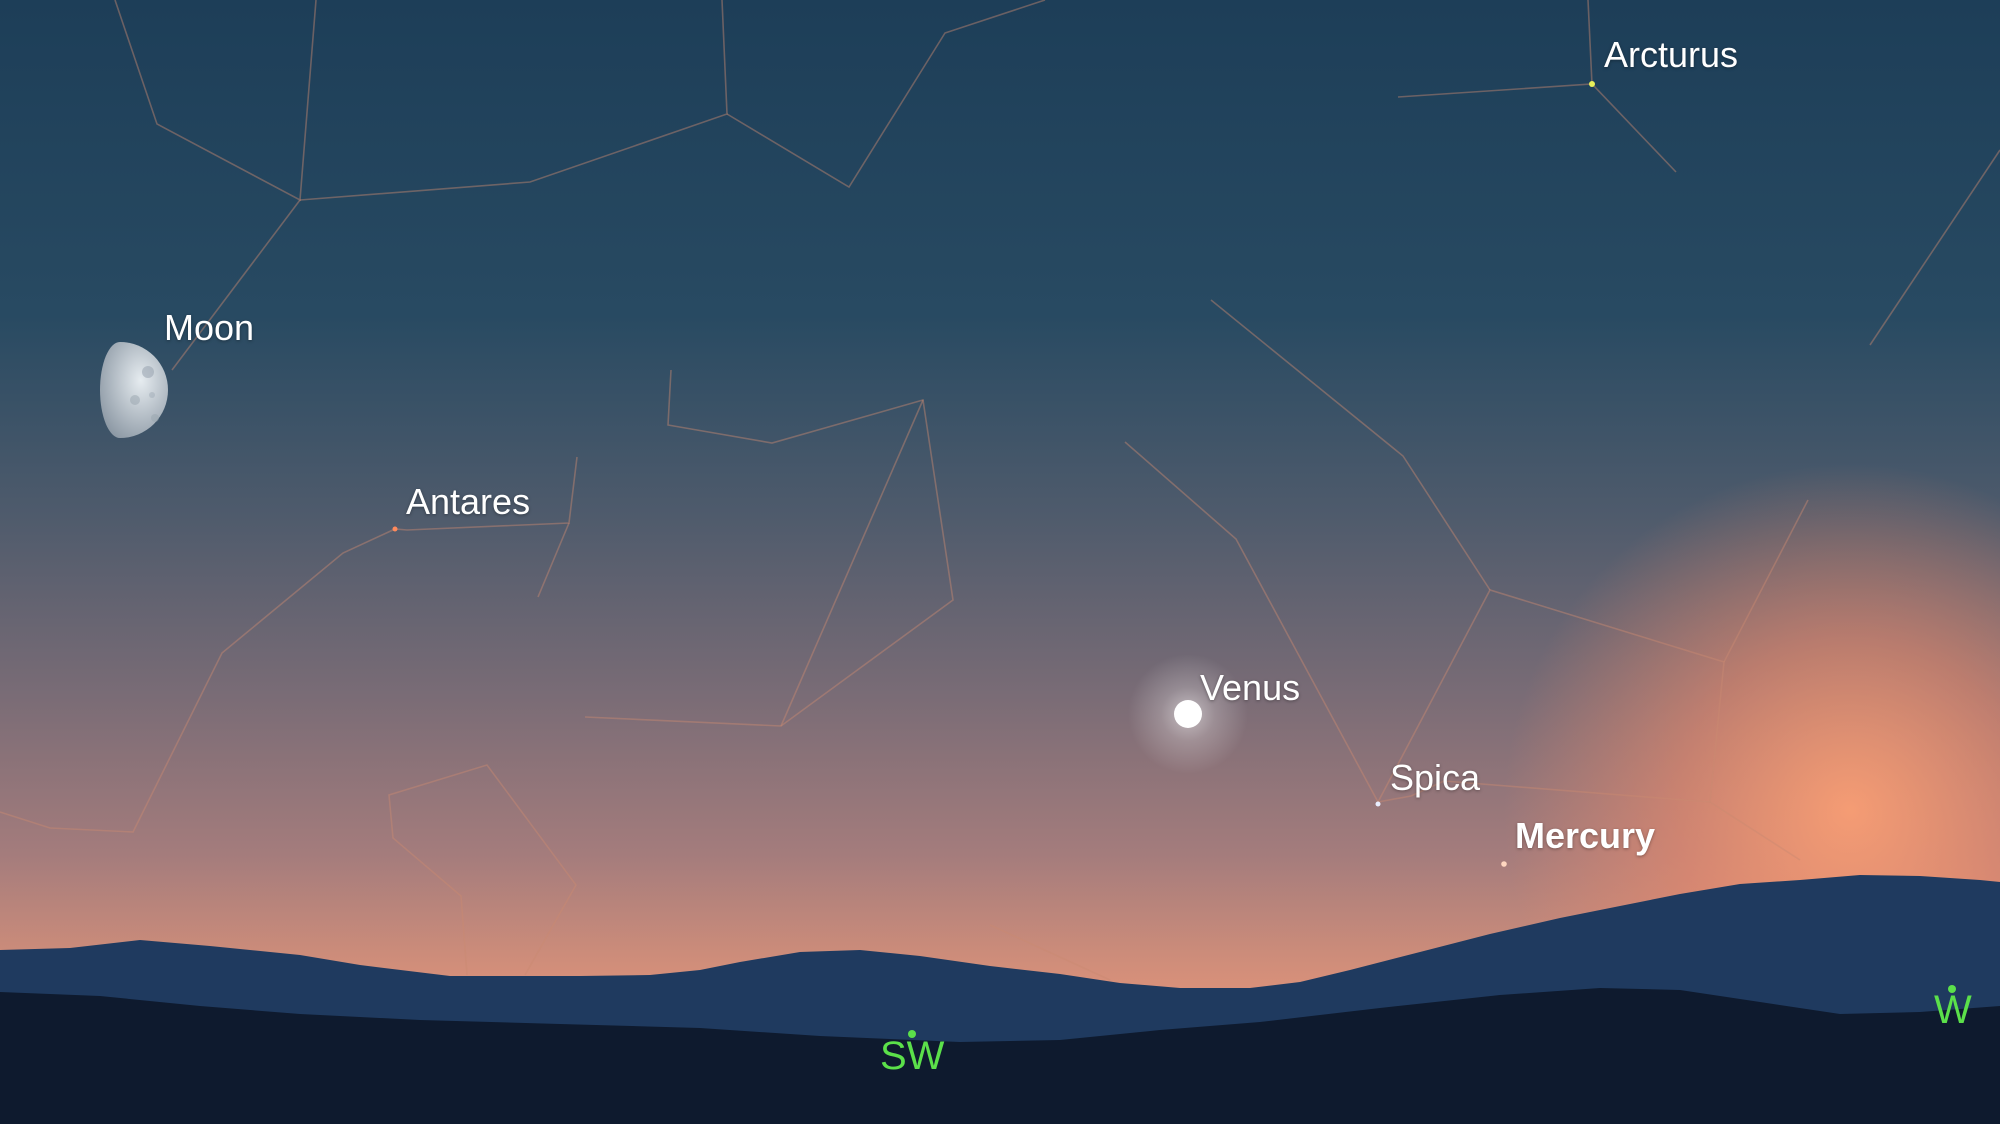  I want to click on star-antares, so click(395, 529).